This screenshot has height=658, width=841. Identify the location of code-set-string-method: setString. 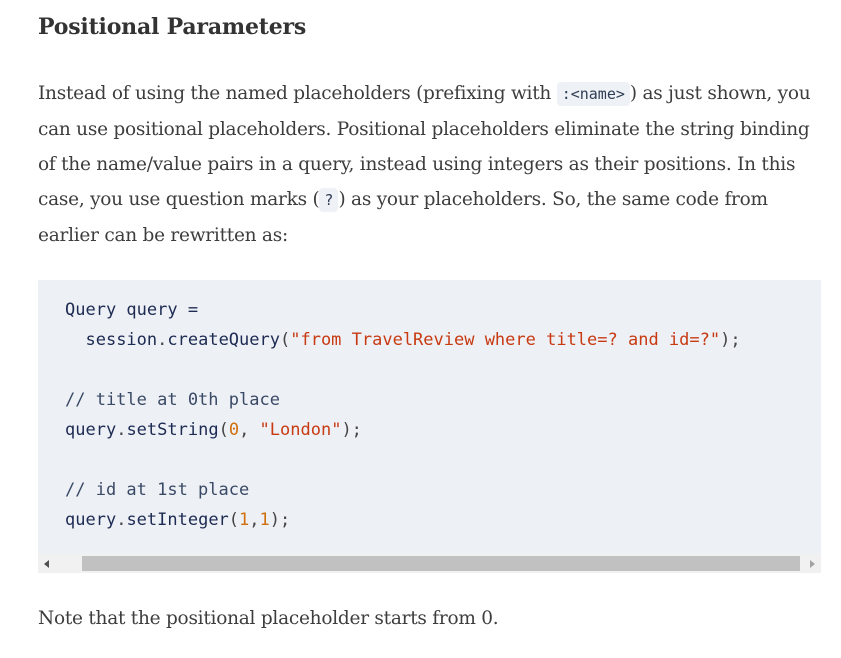
(172, 430).